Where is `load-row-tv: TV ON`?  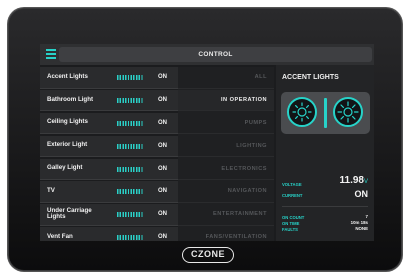 load-row-tv: TV ON is located at coordinates (109, 192).